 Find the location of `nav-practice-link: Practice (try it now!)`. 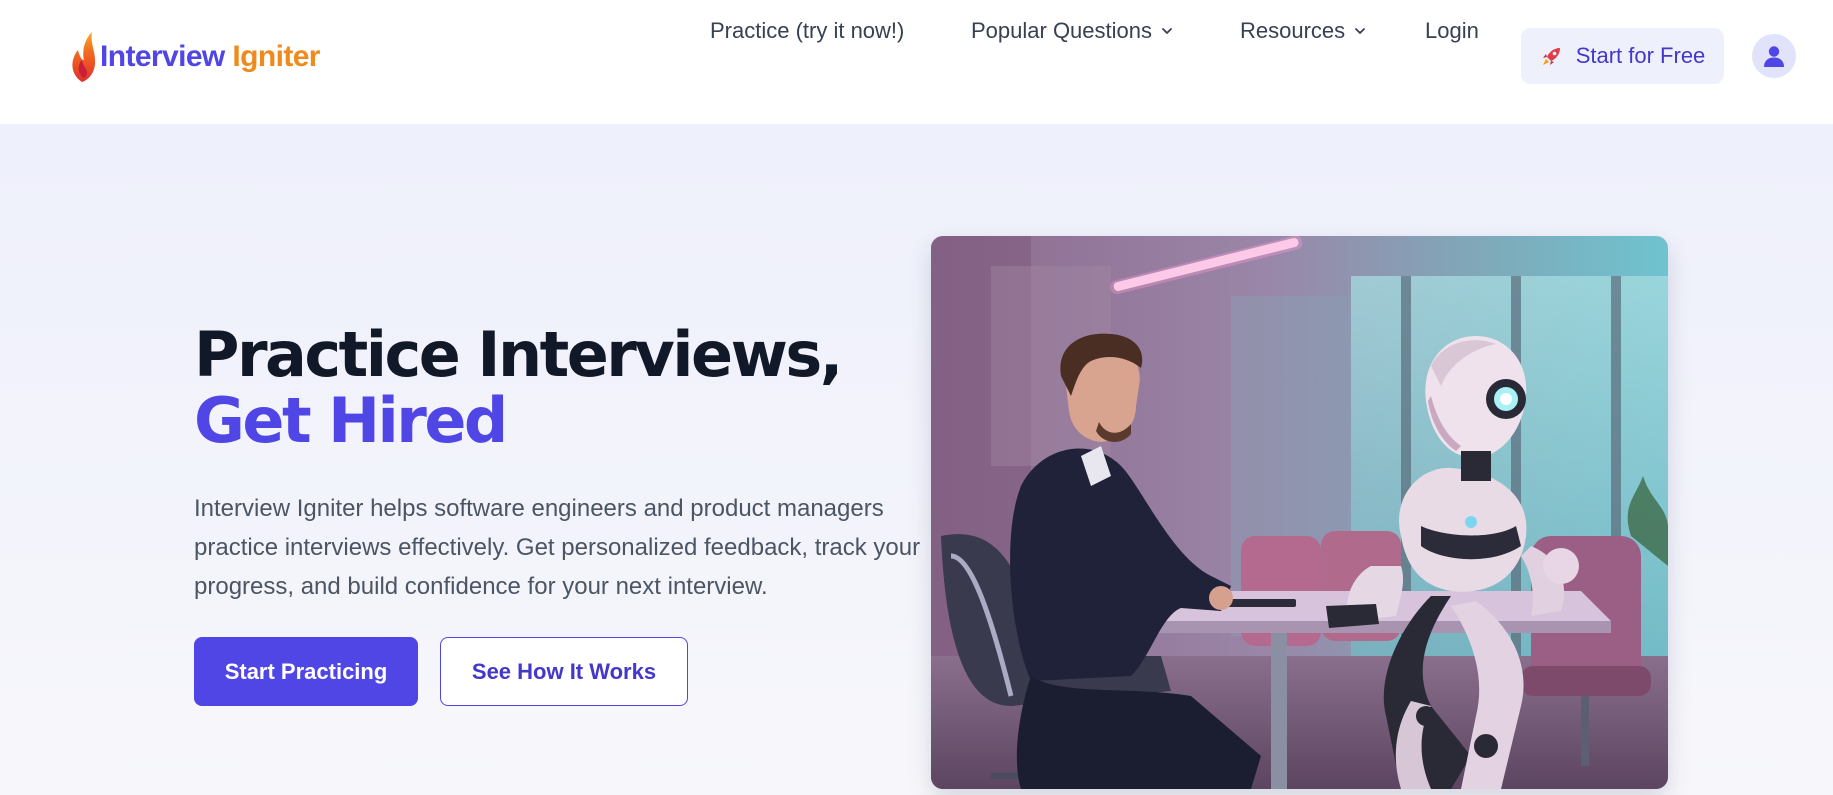

nav-practice-link: Practice (try it now!) is located at coordinates (807, 31).